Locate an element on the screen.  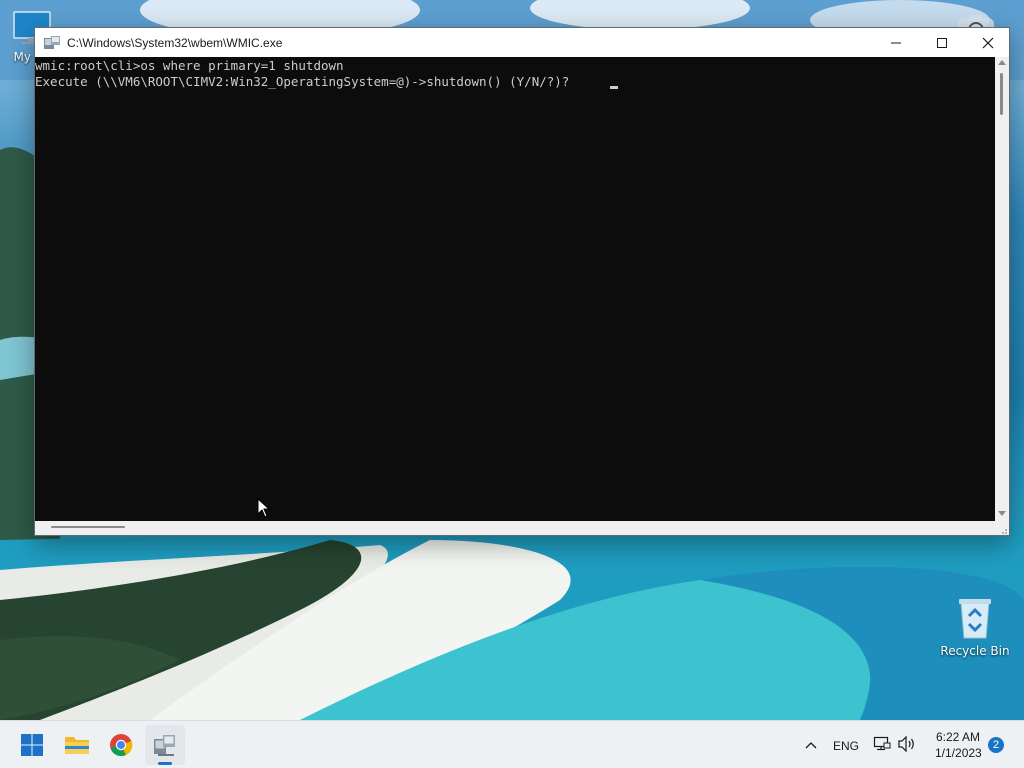
title-bar: C:\Windows\System32\wbem\WMIC.exe is located at coordinates (522, 42).